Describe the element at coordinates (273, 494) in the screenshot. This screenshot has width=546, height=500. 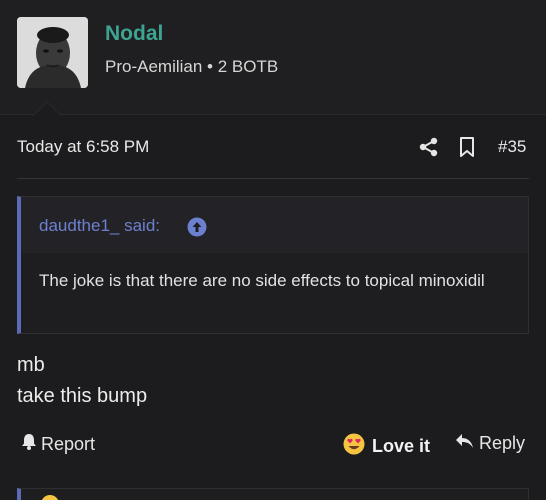
I see `next-quote-block` at that location.